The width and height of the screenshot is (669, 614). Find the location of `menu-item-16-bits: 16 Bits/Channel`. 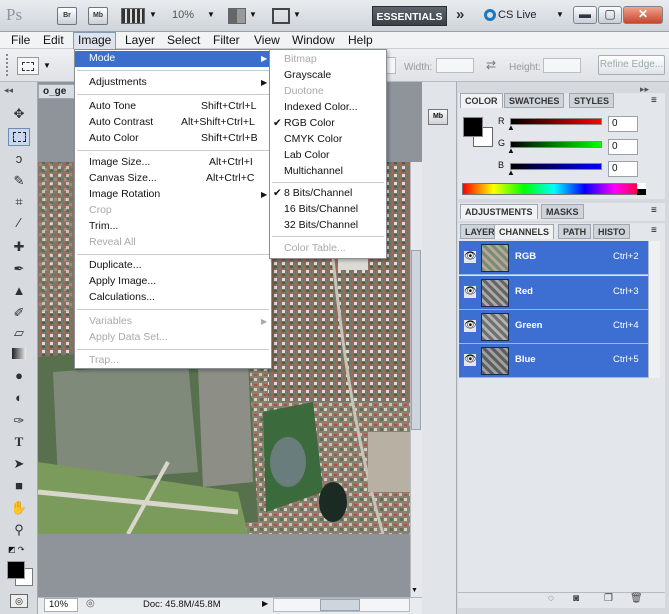

menu-item-16-bits: 16 Bits/Channel is located at coordinates (328, 210).